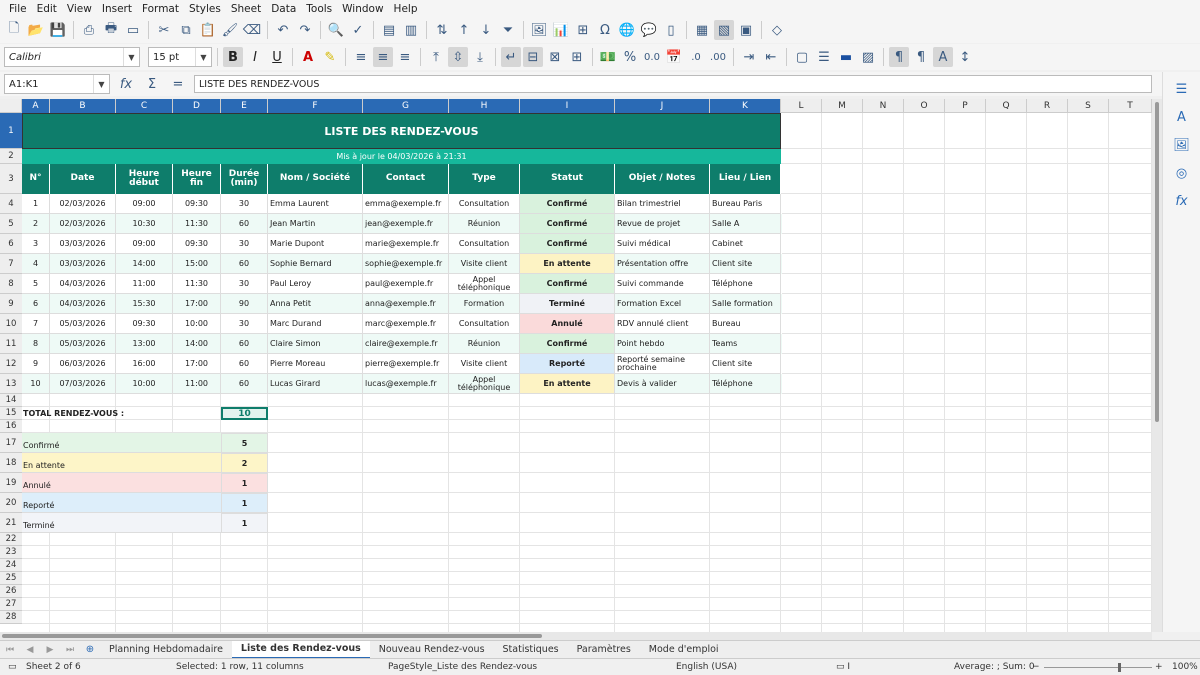 This screenshot has width=1200, height=675. Describe the element at coordinates (315, 106) in the screenshot. I see `column-header: F` at that location.